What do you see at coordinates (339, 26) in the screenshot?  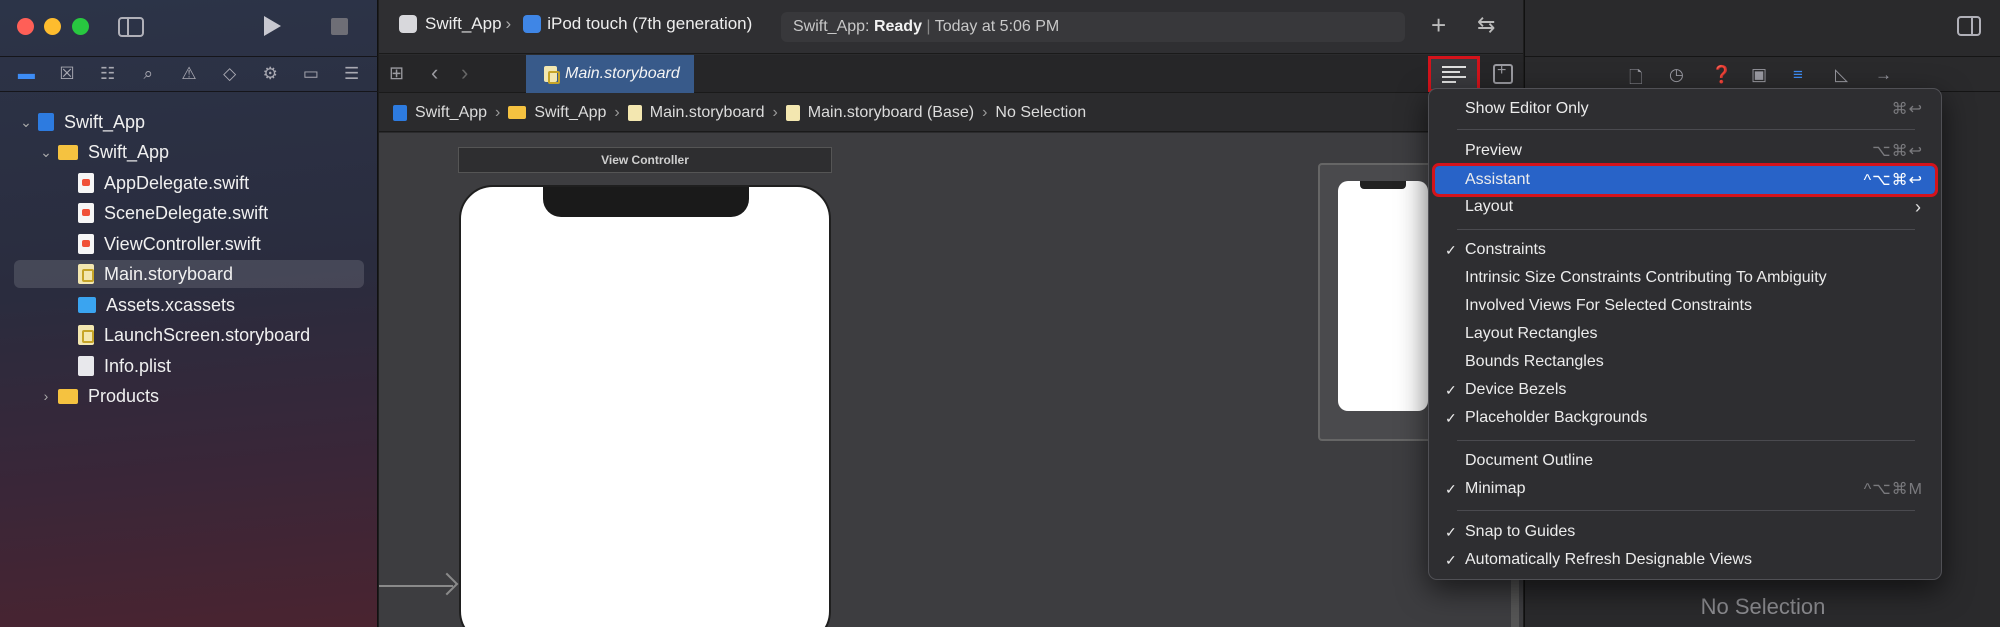 I see `stop-icon` at bounding box center [339, 26].